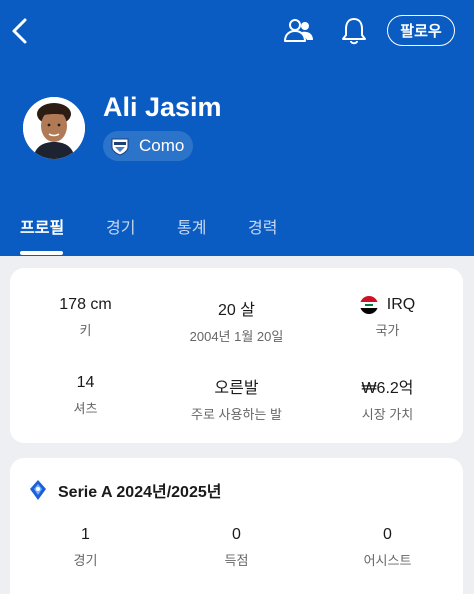 The image size is (474, 594). Describe the element at coordinates (387, 330) in the screenshot. I see `country-label: 국가` at that location.